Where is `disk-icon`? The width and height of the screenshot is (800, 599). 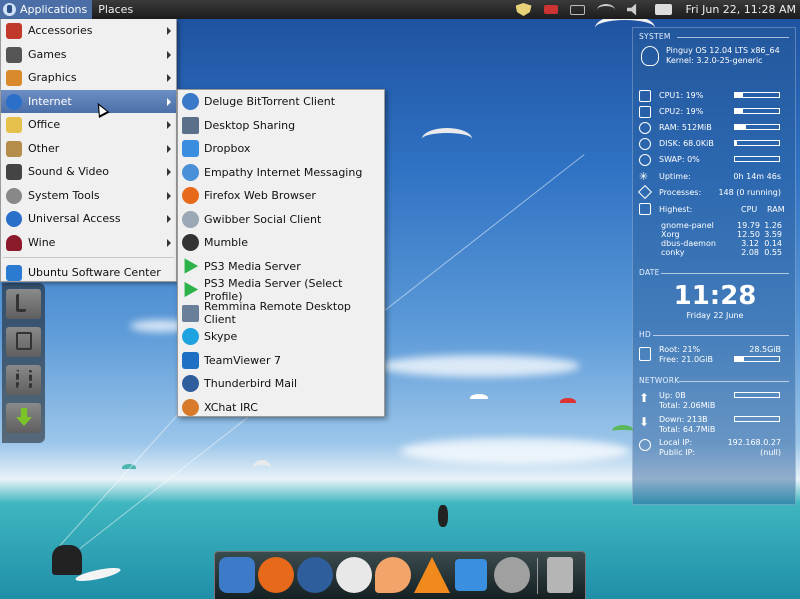
disk-icon is located at coordinates (645, 144).